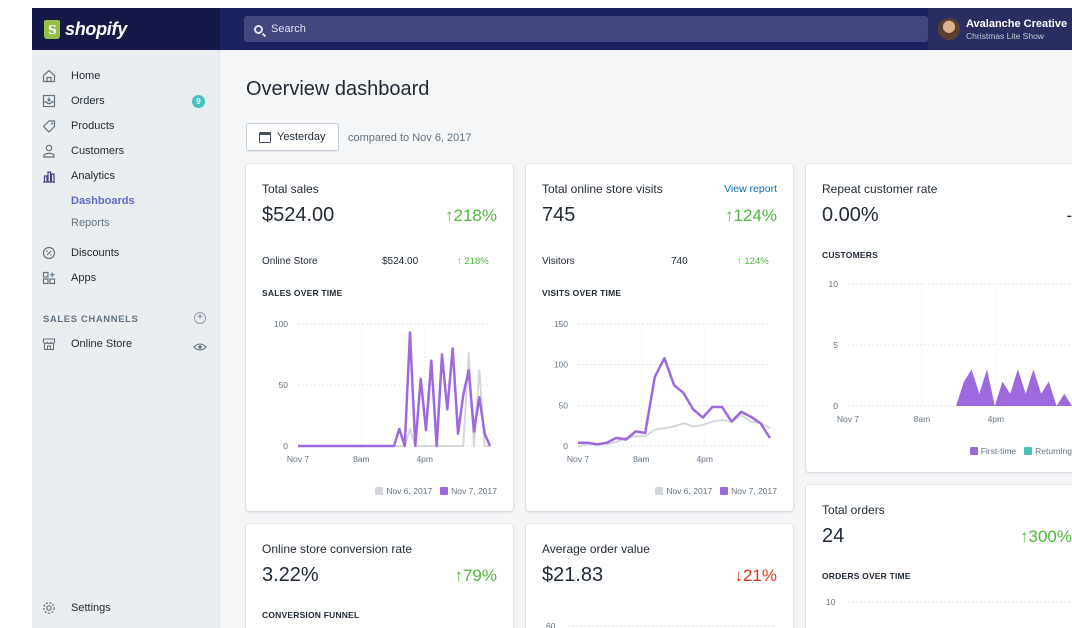  Describe the element at coordinates (850, 215) in the screenshot. I see `card-value: 0.00%` at that location.